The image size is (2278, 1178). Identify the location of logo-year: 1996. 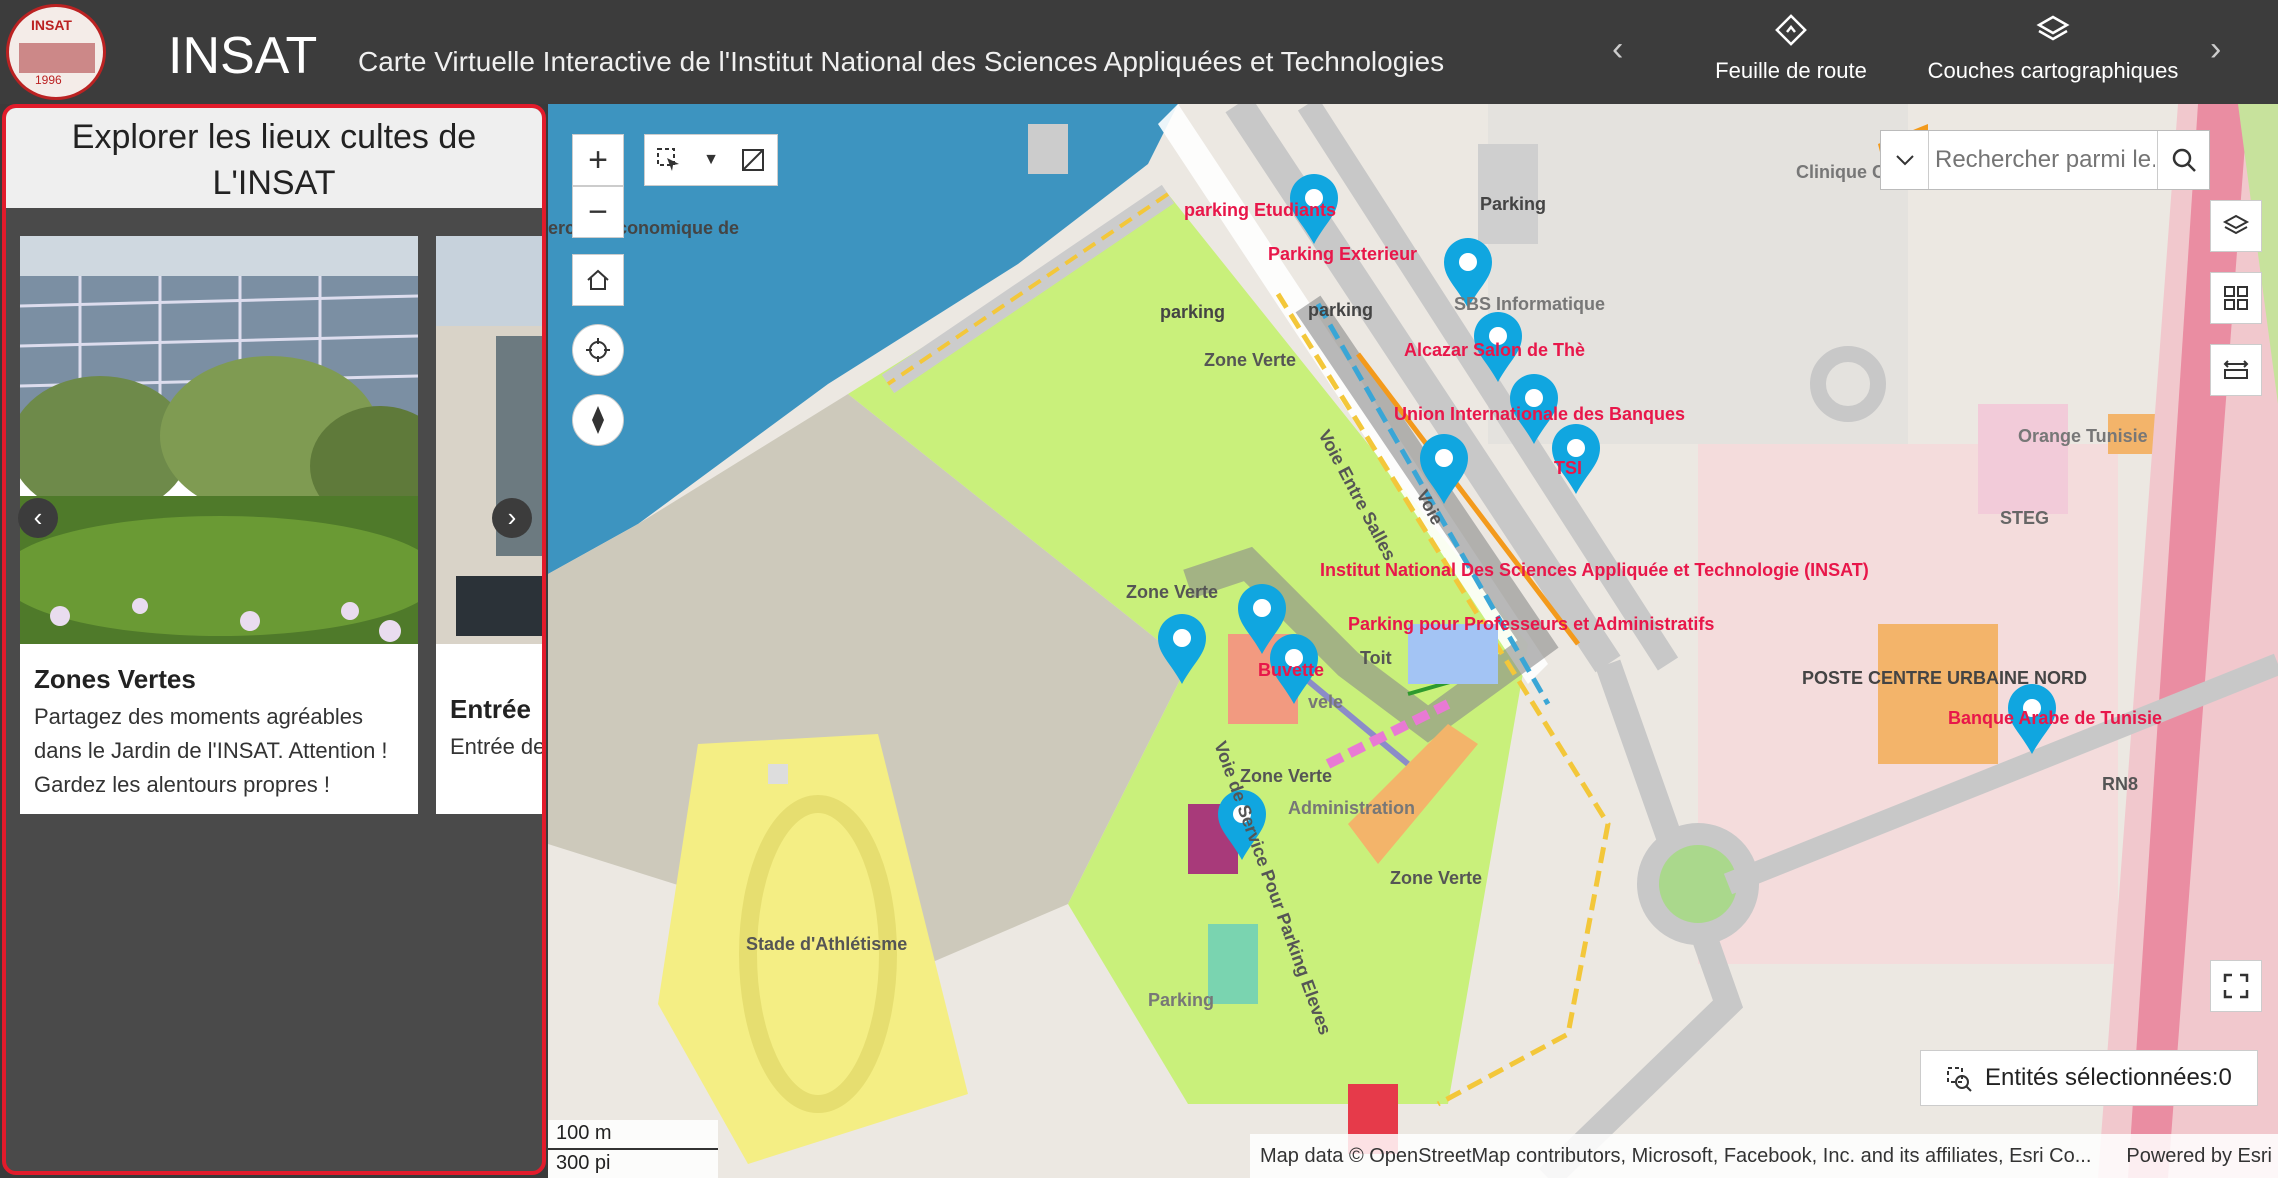
(48, 80).